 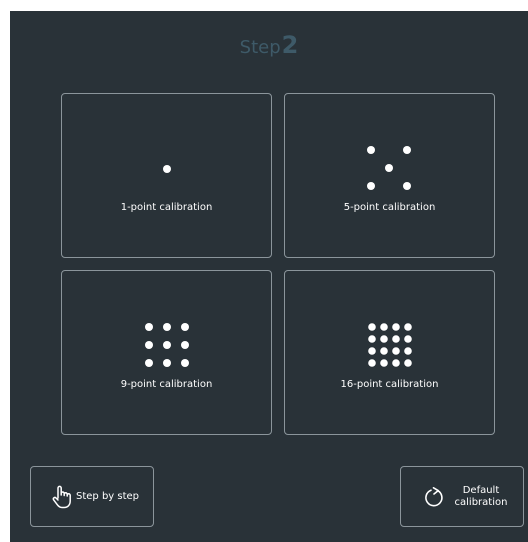 What do you see at coordinates (481, 502) in the screenshot?
I see `default-label-line2: calibration` at bounding box center [481, 502].